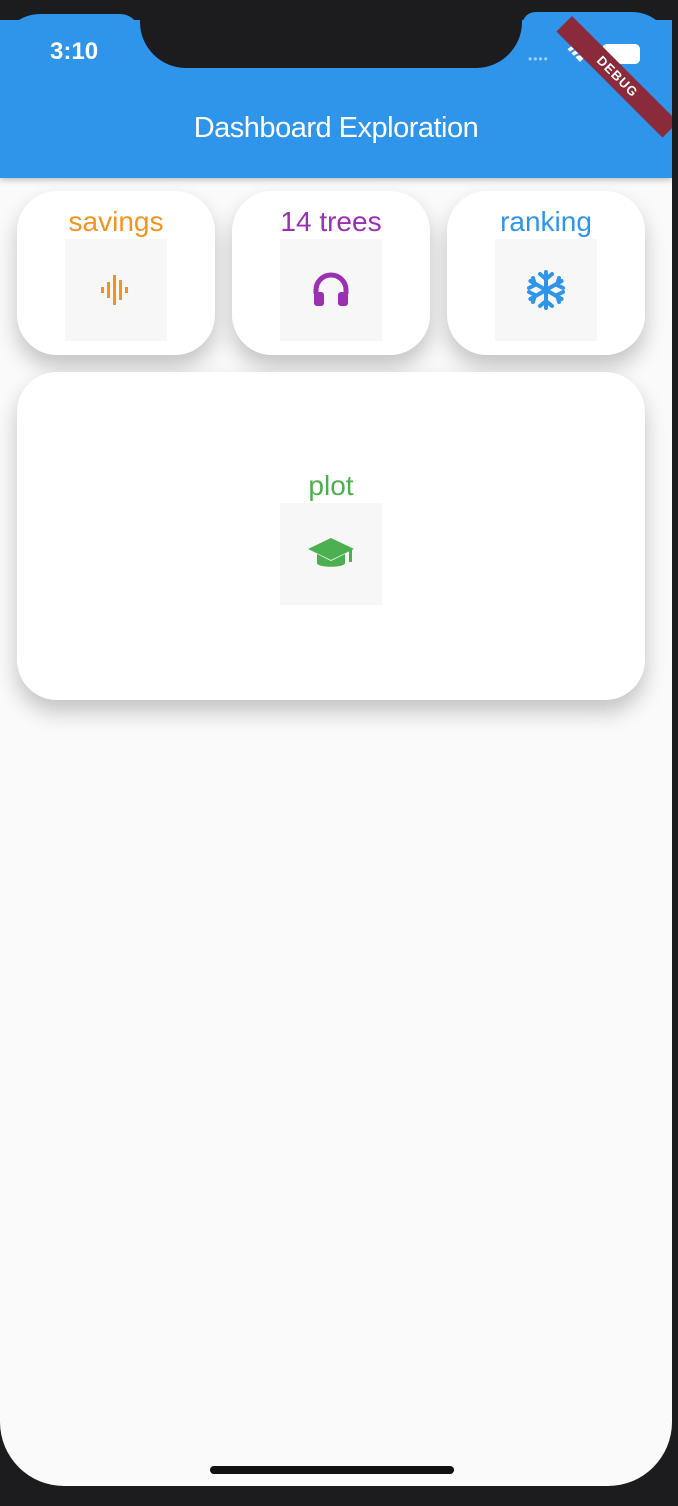  I want to click on home-indicator, so click(332, 1470).